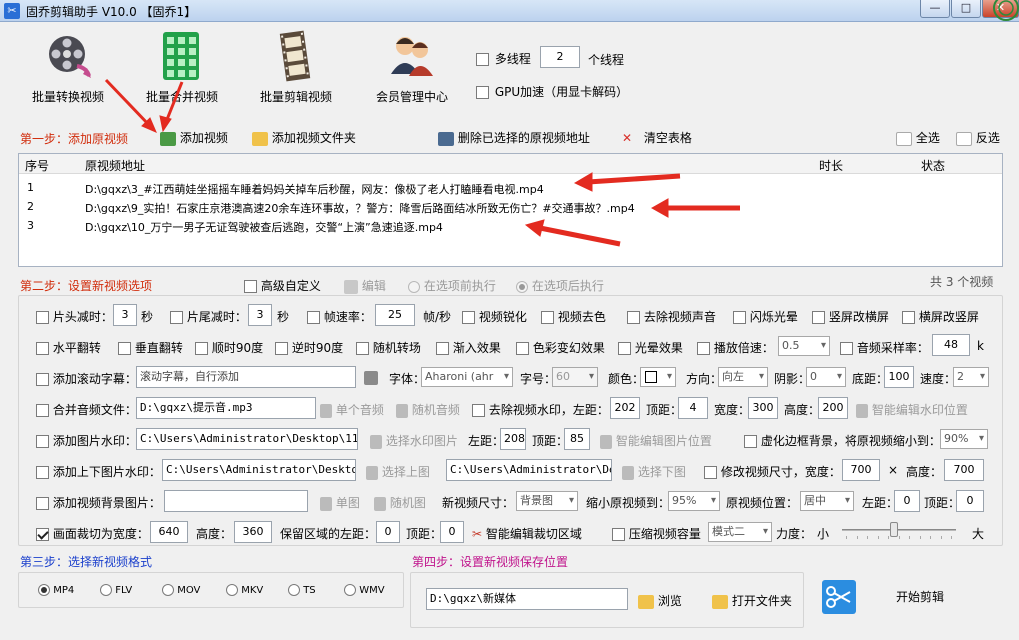 The height and width of the screenshot is (640, 1019). I want to click on sample-rate-checkbox, so click(846, 348).